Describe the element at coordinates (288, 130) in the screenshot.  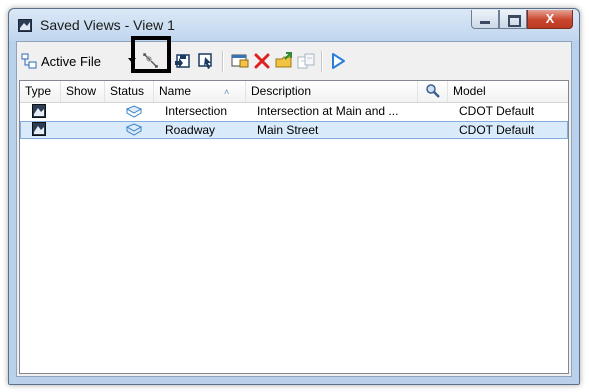
I see `row-description: Main Street` at that location.